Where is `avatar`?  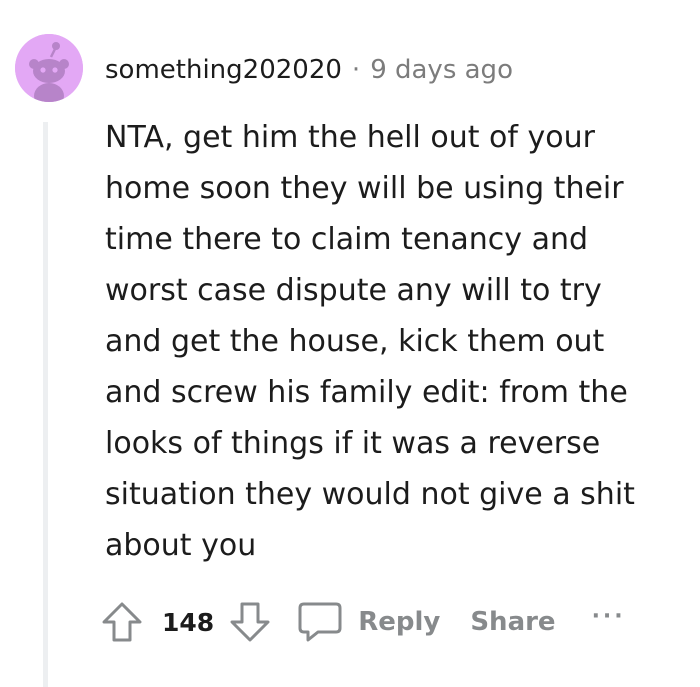
avatar is located at coordinates (49, 68).